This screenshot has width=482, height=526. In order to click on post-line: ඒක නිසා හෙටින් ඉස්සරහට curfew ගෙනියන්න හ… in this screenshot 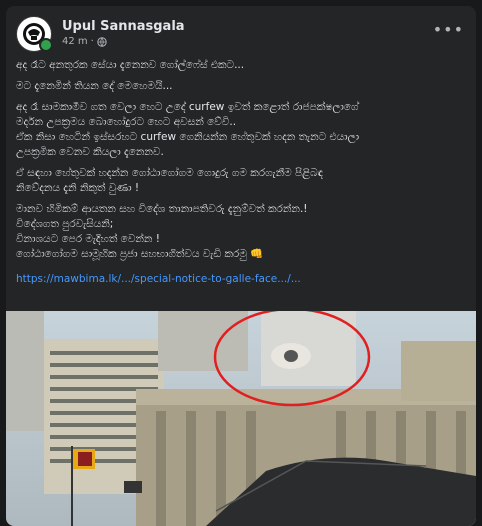, I will do `click(188, 137)`.